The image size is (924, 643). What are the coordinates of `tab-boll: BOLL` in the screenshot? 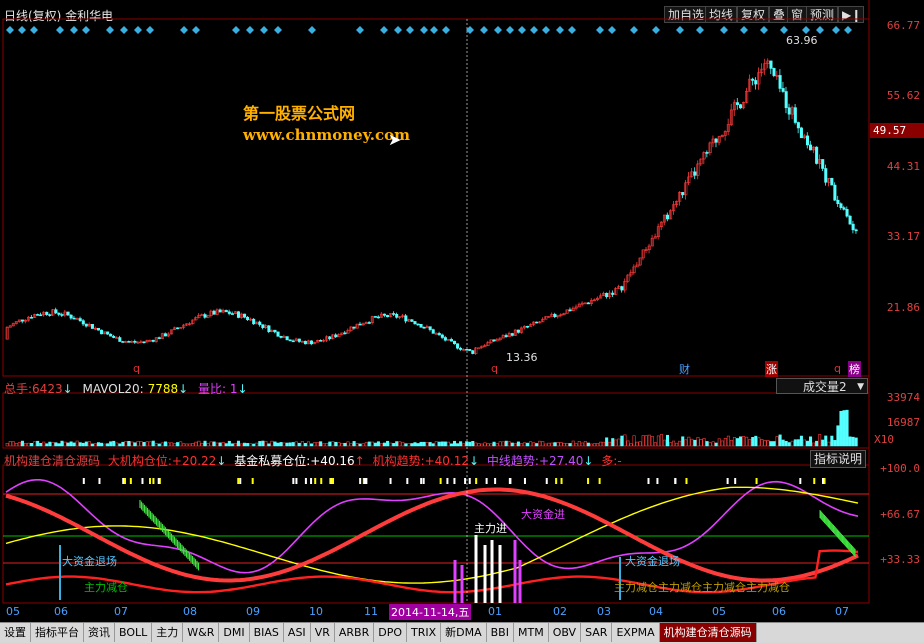 It's located at (134, 632).